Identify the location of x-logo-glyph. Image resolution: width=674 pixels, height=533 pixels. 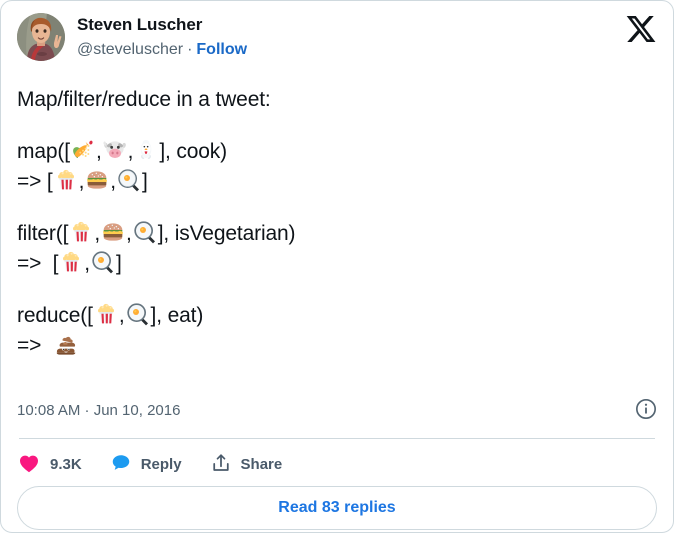
(641, 29).